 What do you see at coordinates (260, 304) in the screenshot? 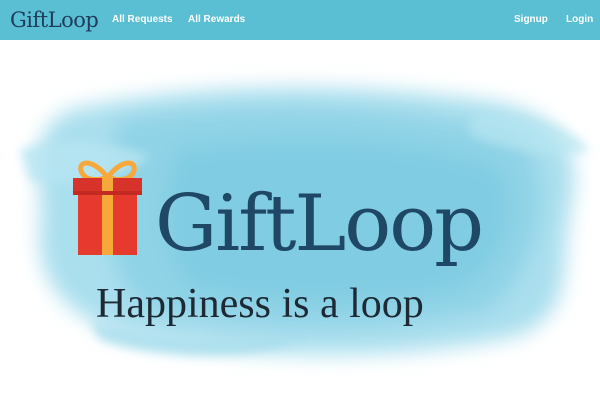
I see `tagline-text: Happiness is a loop` at bounding box center [260, 304].